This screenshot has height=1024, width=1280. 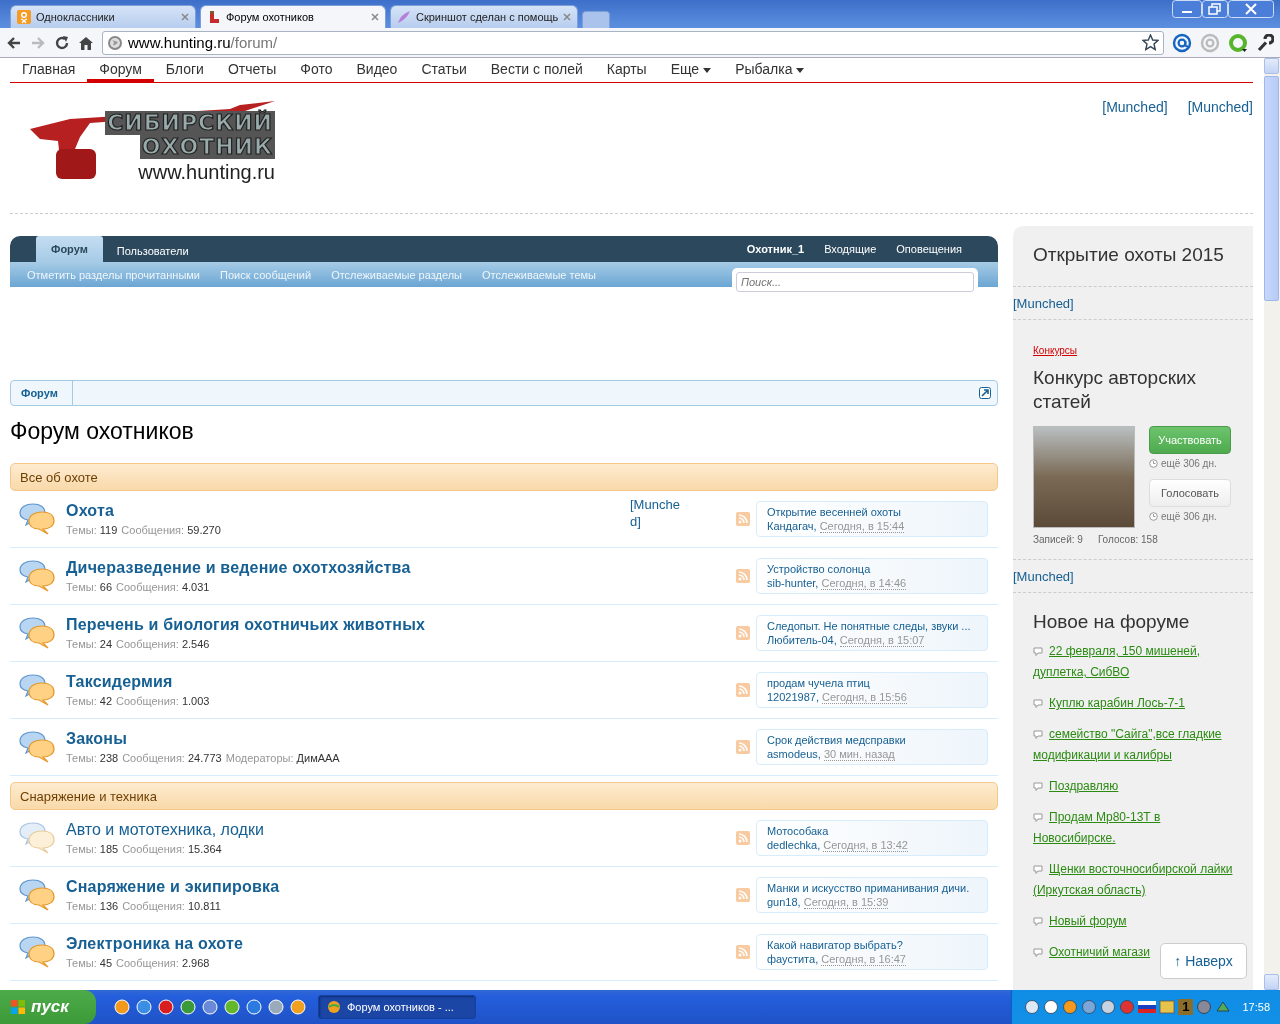 I want to click on forum-nav-tab: Пользователи, so click(x=152, y=251).